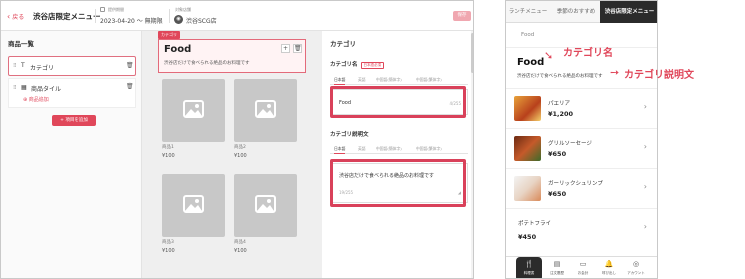  I want to click on nav-call: 🔔 呼び出し, so click(609, 267).